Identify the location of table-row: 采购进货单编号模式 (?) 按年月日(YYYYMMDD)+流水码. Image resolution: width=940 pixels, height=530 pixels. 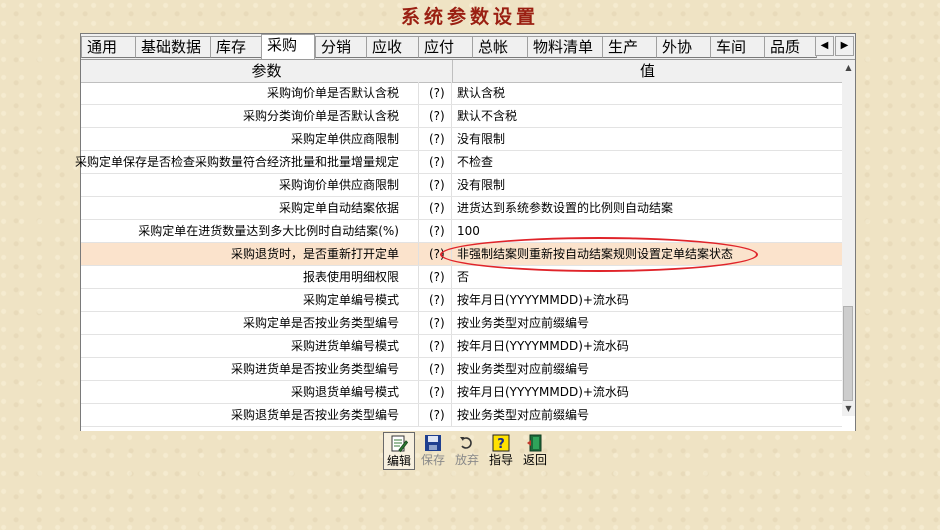
(461, 346).